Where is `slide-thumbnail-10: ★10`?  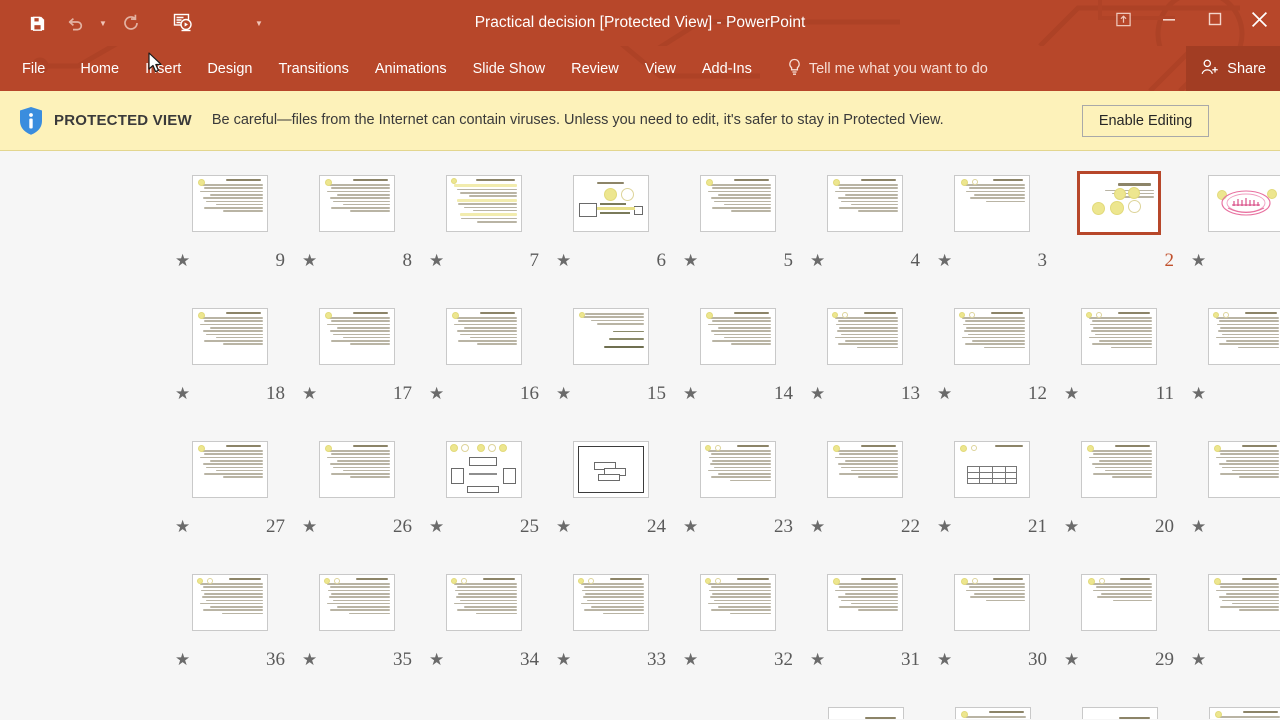
slide-thumbnail-10: ★10 is located at coordinates (1231, 362).